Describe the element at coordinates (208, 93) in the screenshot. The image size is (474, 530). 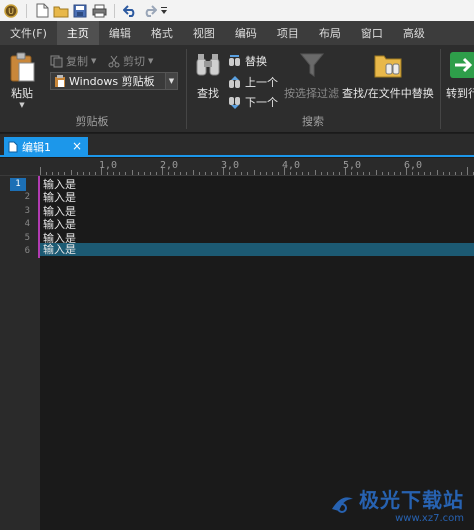
I see `find-label: 查找` at that location.